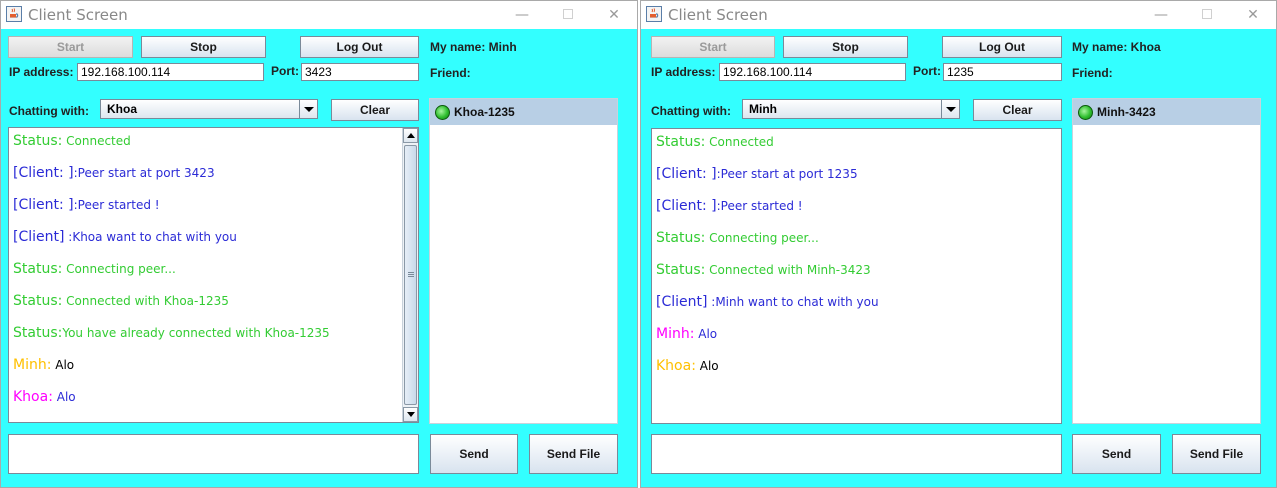  What do you see at coordinates (1002, 72) in the screenshot?
I see `port-field: 1235` at bounding box center [1002, 72].